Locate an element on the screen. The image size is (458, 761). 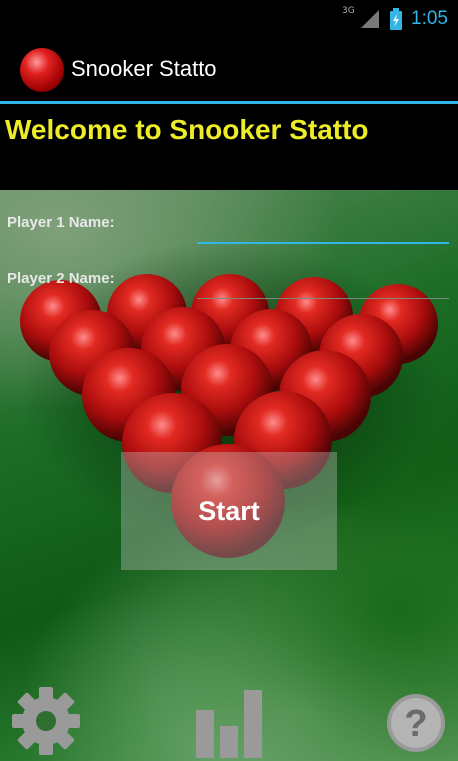
player2-name-input is located at coordinates (323, 286).